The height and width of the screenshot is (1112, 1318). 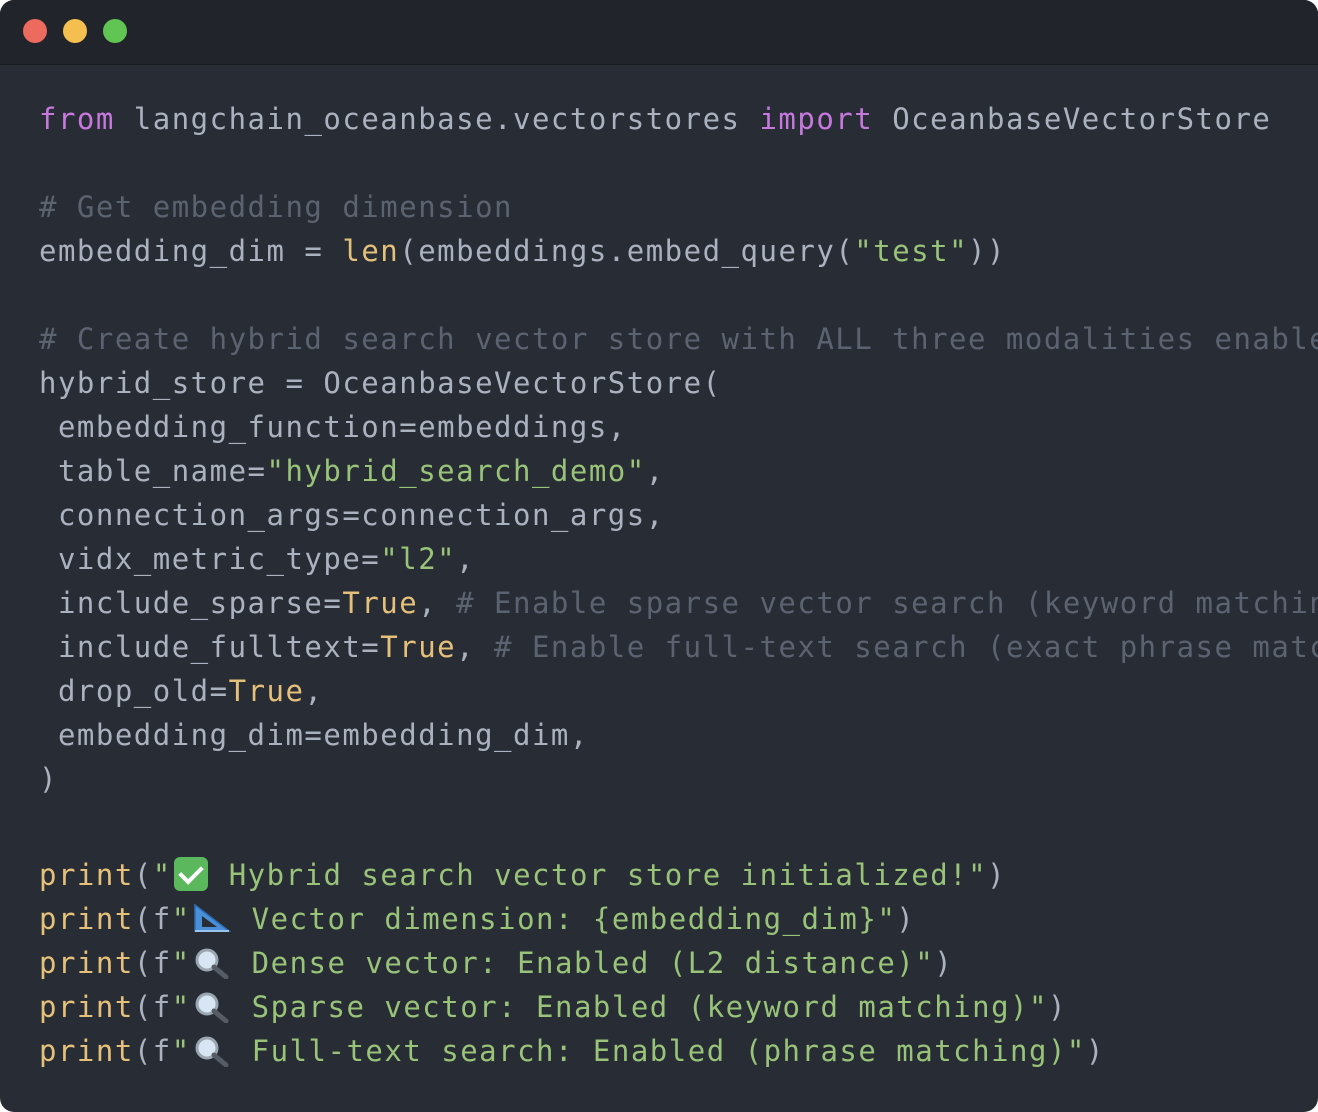 What do you see at coordinates (659, 32) in the screenshot?
I see `title-bar` at bounding box center [659, 32].